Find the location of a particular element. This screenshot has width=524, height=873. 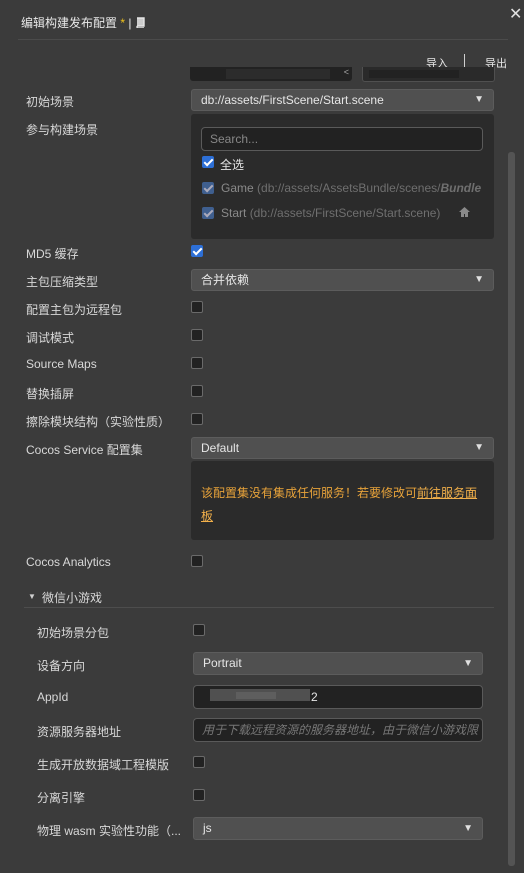

open-data-template-label: 生成开放数据域工程模版 is located at coordinates (103, 765).